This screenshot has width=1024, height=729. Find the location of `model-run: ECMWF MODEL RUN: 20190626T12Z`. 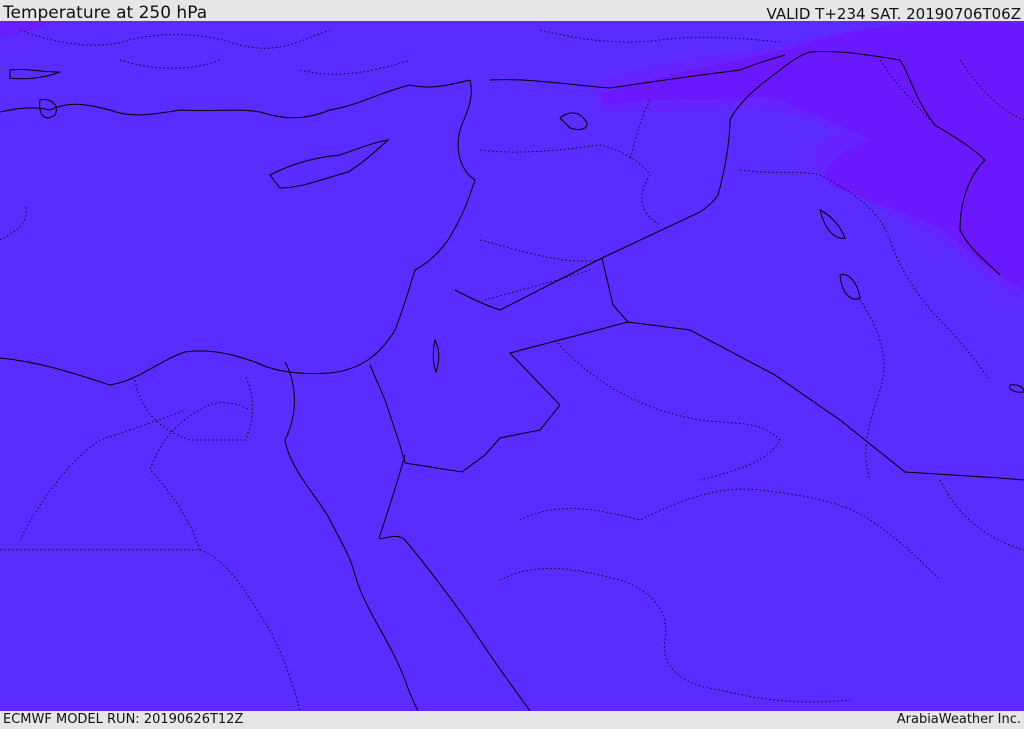

model-run: ECMWF MODEL RUN: 20190626T12Z is located at coordinates (123, 719).